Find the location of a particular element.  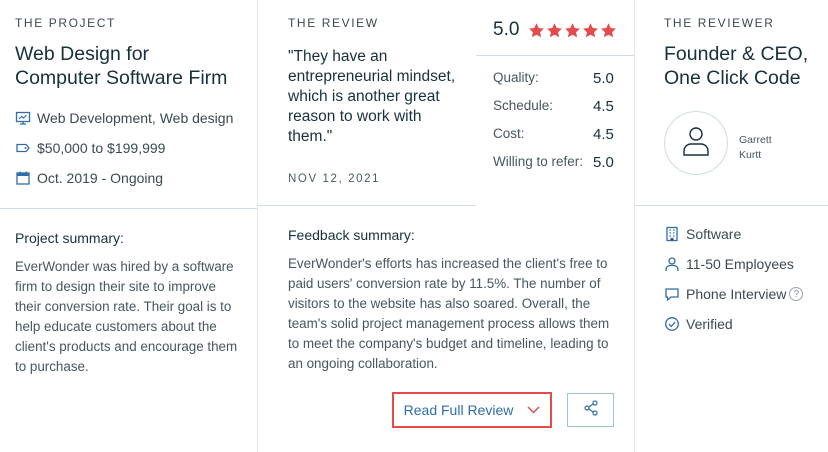

project-service: Web Development, Web design is located at coordinates (124, 118).